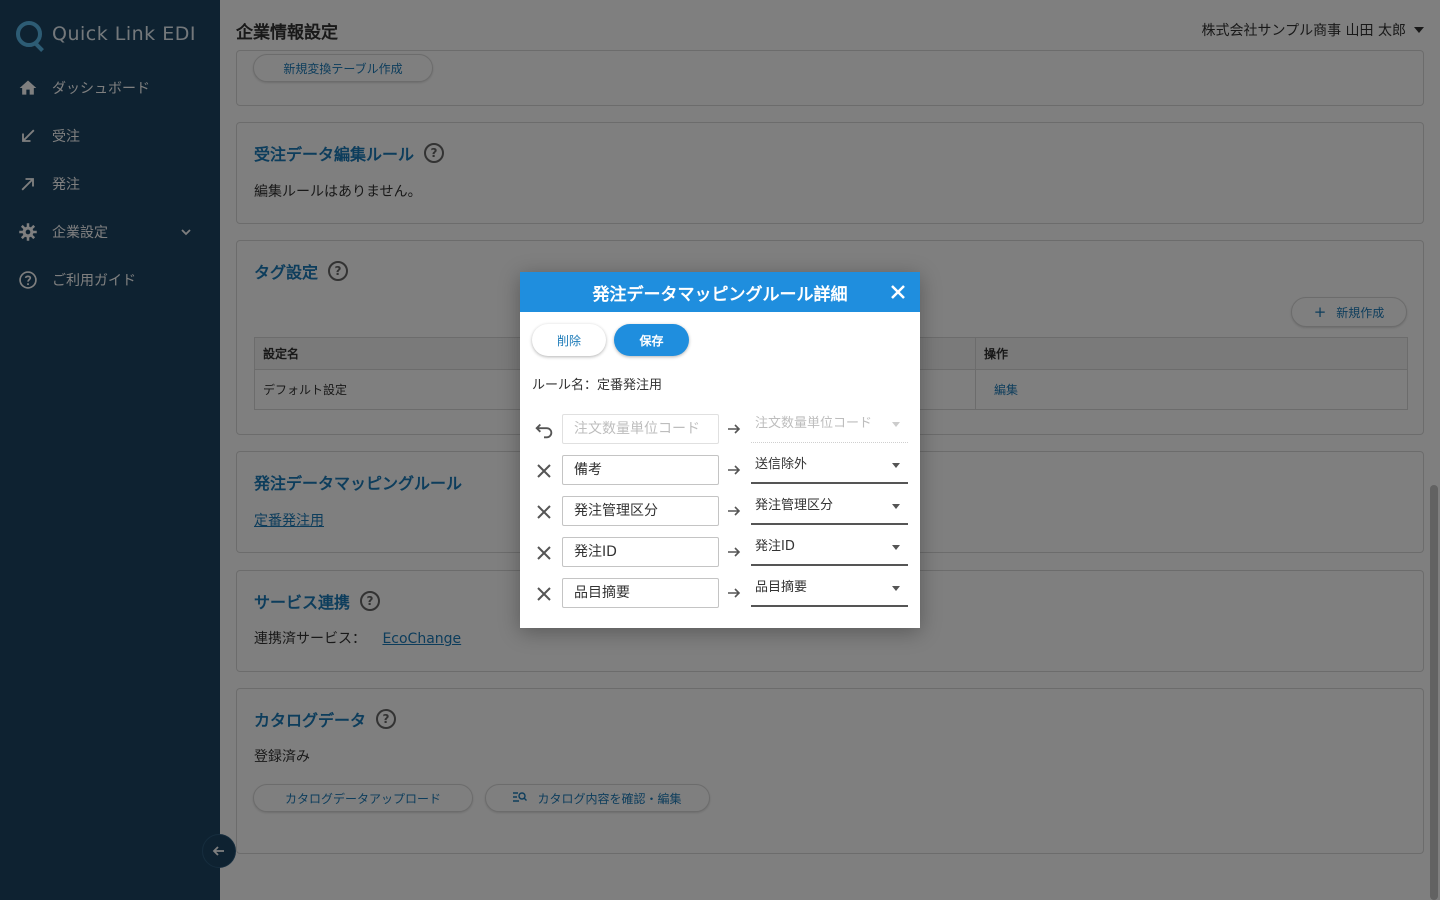 The width and height of the screenshot is (1440, 900). I want to click on target-value: 送信除外, so click(781, 464).